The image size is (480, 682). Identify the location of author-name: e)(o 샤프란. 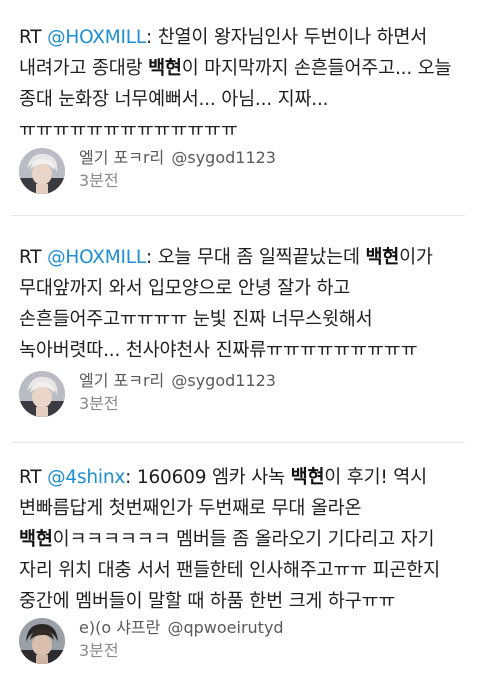
(120, 627).